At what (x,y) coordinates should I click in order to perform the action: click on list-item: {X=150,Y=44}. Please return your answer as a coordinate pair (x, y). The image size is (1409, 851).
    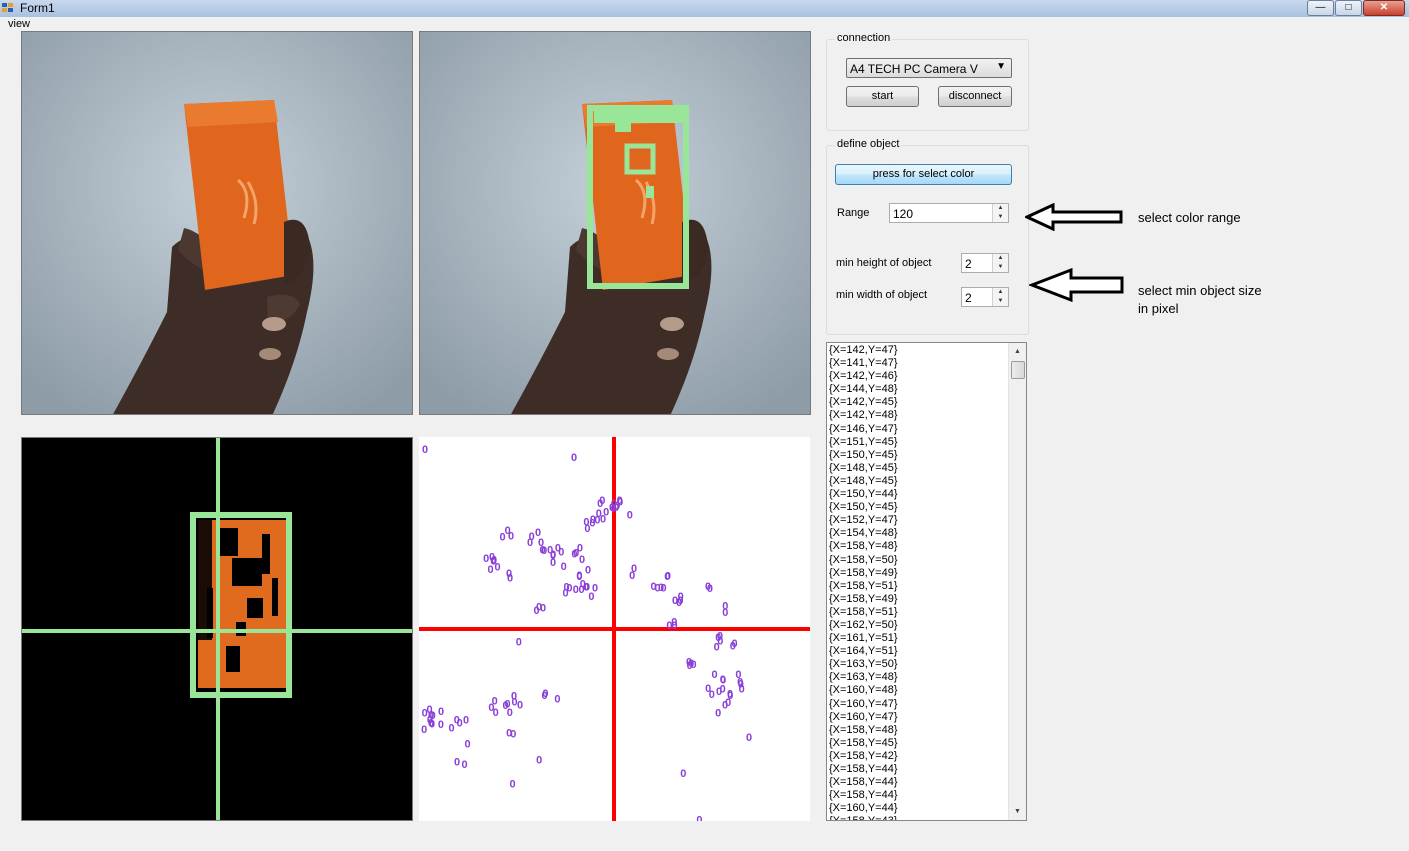
    Looking at the image, I should click on (863, 494).